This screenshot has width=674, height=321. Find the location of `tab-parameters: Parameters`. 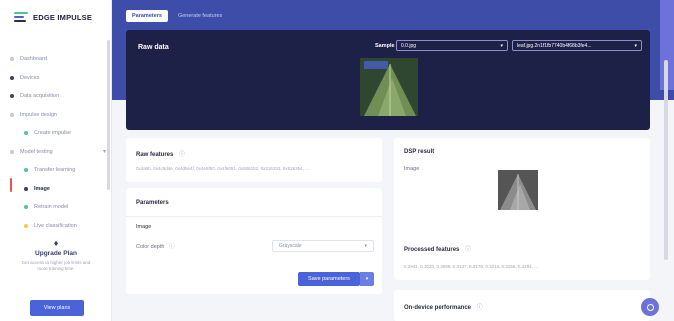

tab-parameters: Parameters is located at coordinates (147, 16).